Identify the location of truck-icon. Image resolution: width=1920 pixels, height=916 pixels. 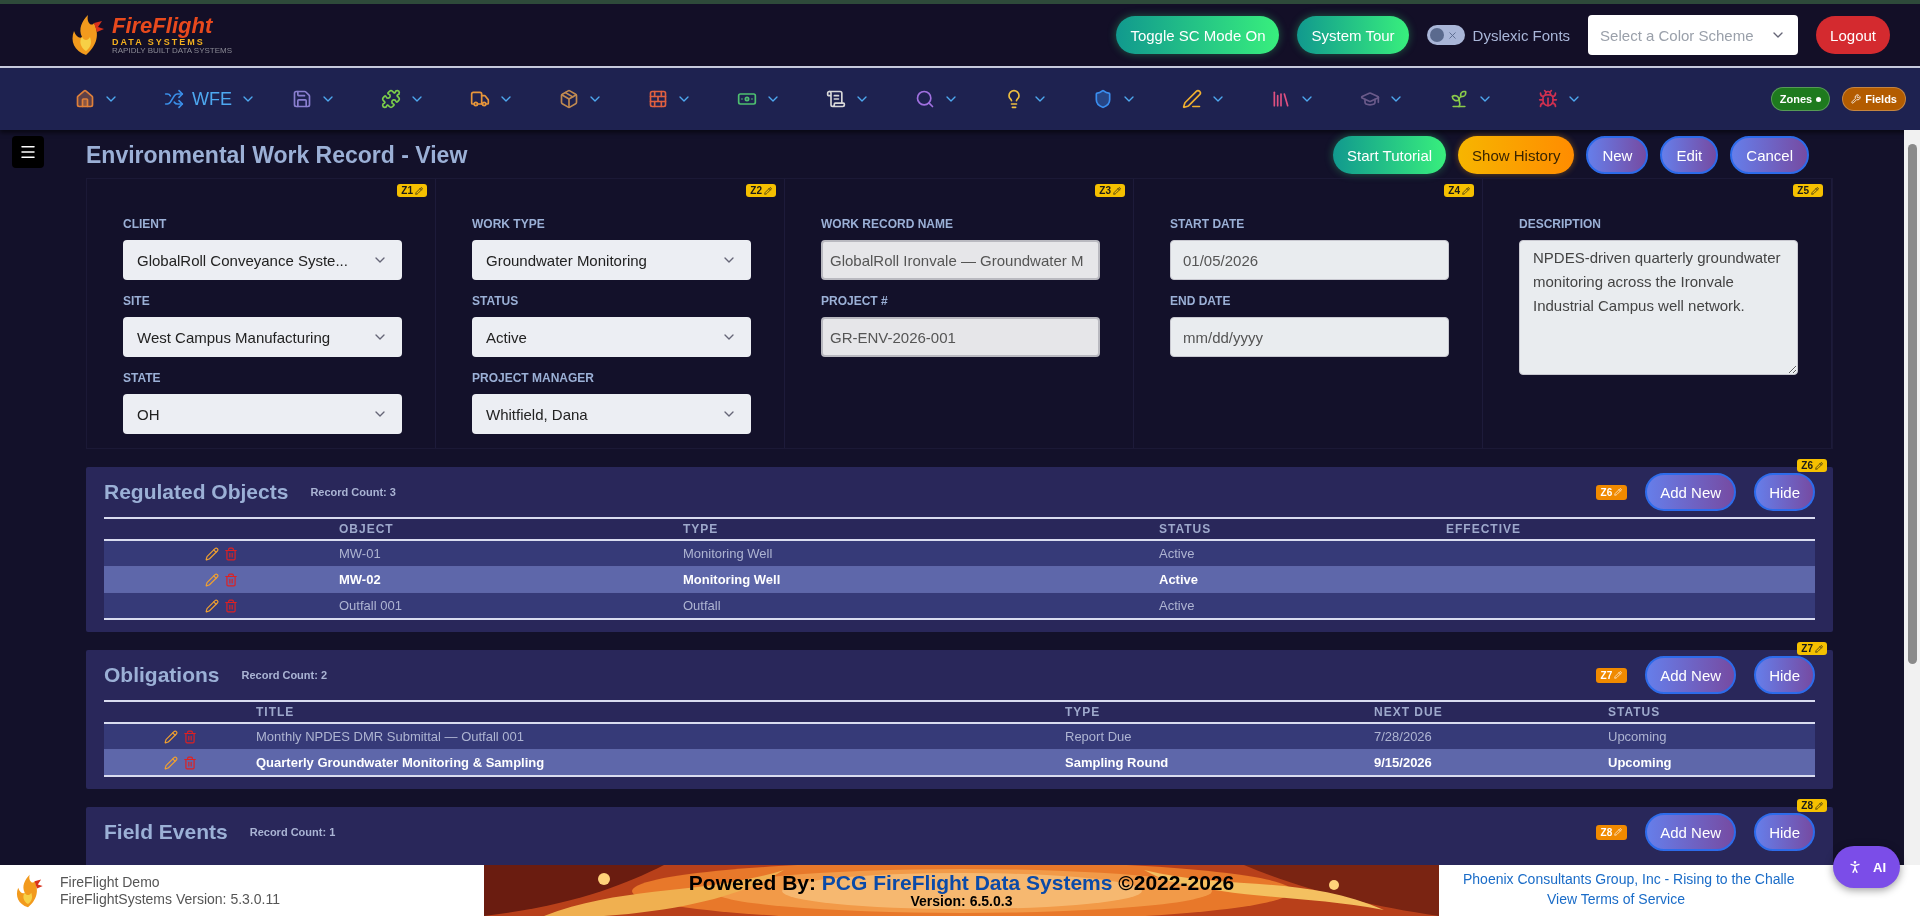
(480, 99).